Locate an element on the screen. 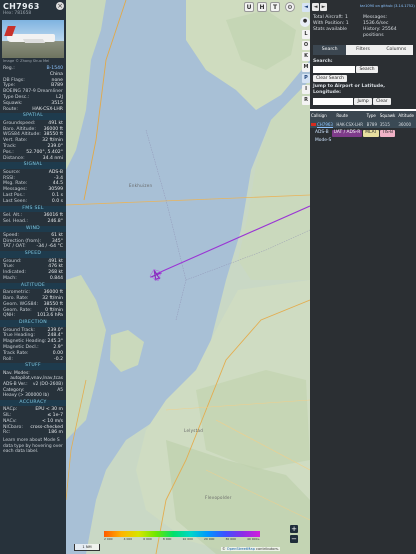 The image size is (416, 554). col-route: Route is located at coordinates (350, 115).